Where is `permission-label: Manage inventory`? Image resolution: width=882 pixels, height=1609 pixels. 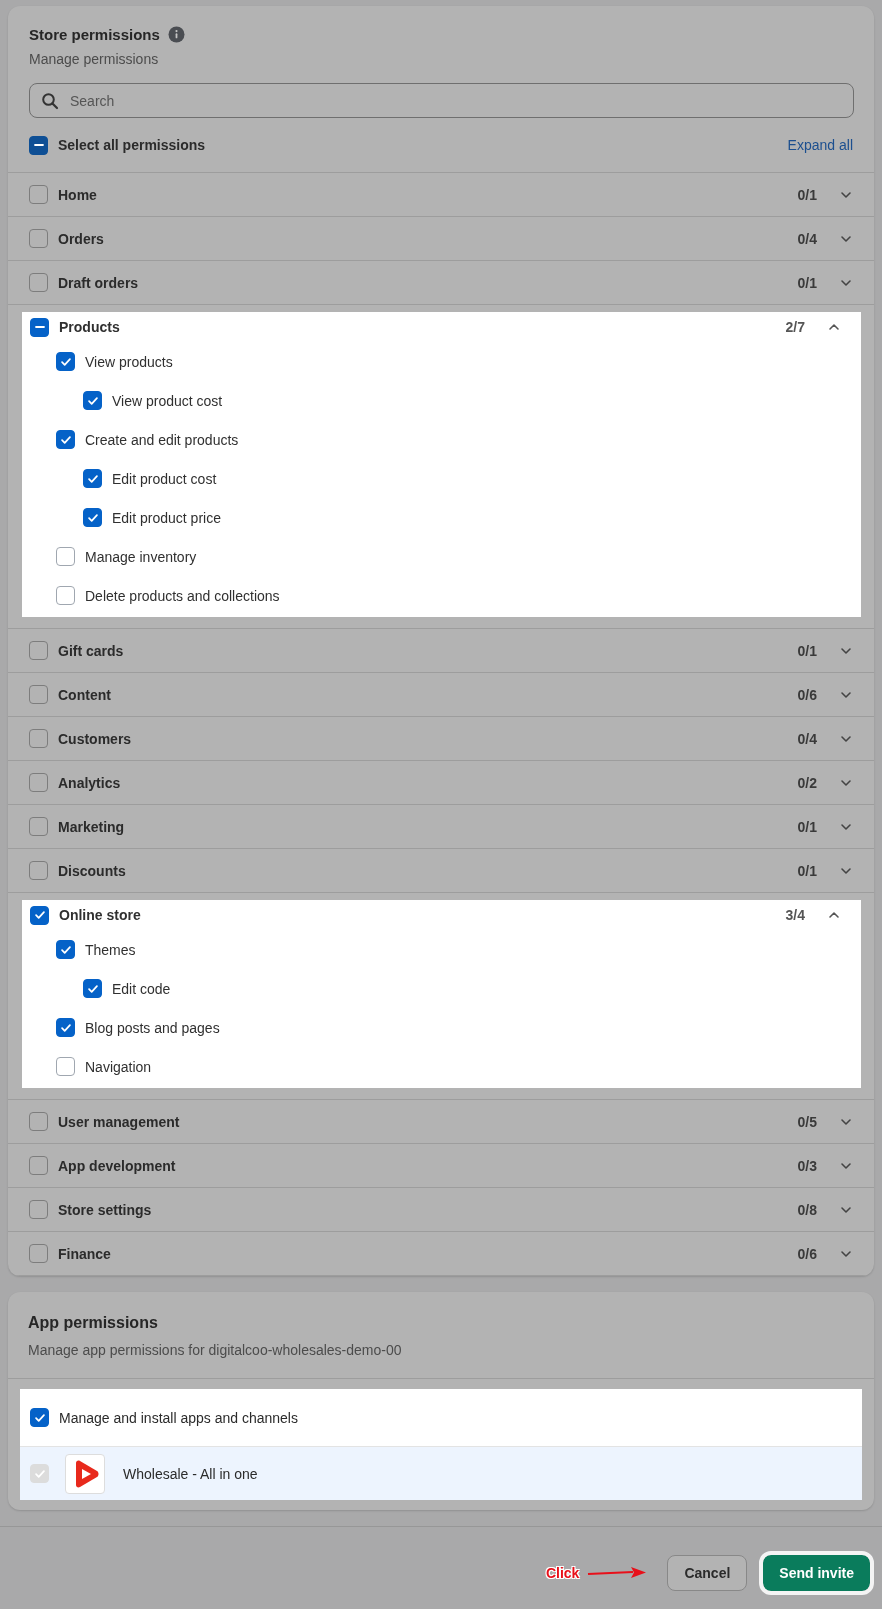
permission-label: Manage inventory is located at coordinates (141, 556).